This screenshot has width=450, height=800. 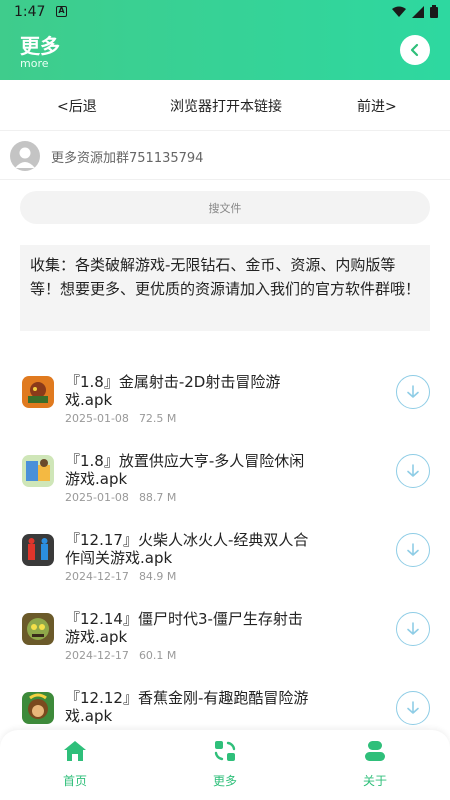 I want to click on metal-shooter-icon, so click(x=38, y=392).